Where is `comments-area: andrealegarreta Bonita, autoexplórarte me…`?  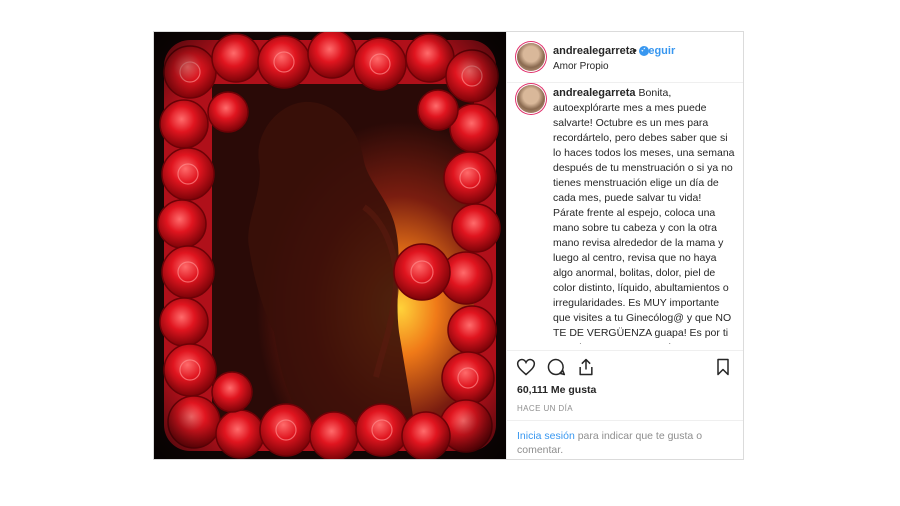 comments-area: andrealegarreta Bonita, autoexplórarte me… is located at coordinates (625, 213).